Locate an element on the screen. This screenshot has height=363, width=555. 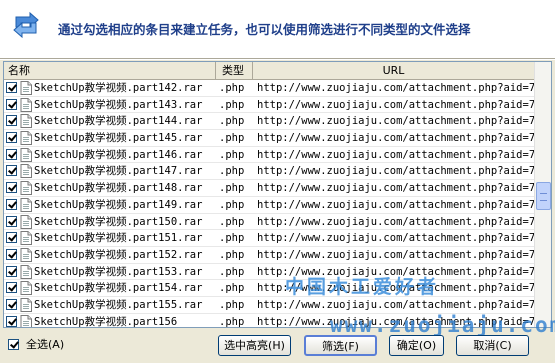
row-name: SketchUp教学视频.part143.rar is located at coordinates (118, 104).